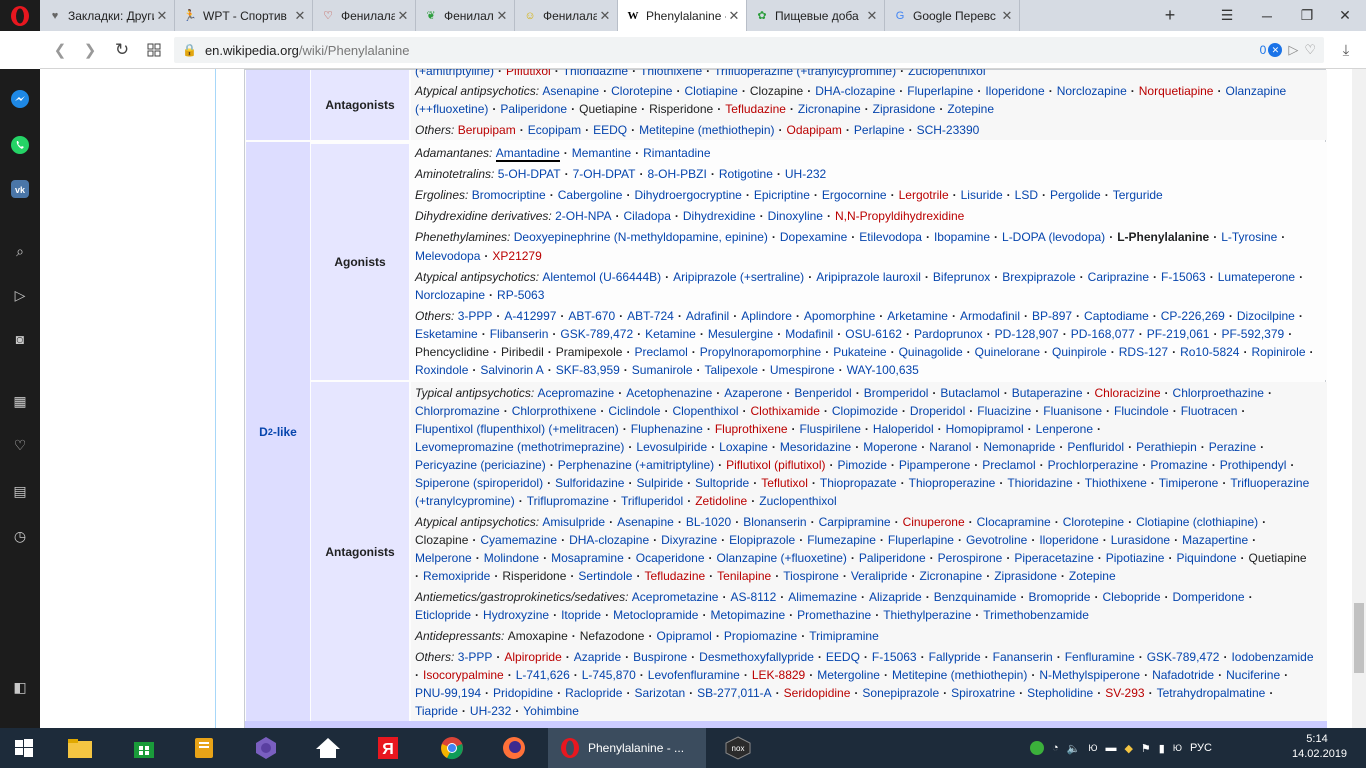  Describe the element at coordinates (1052, 316) in the screenshot. I see `navbox-link: BP-897` at that location.